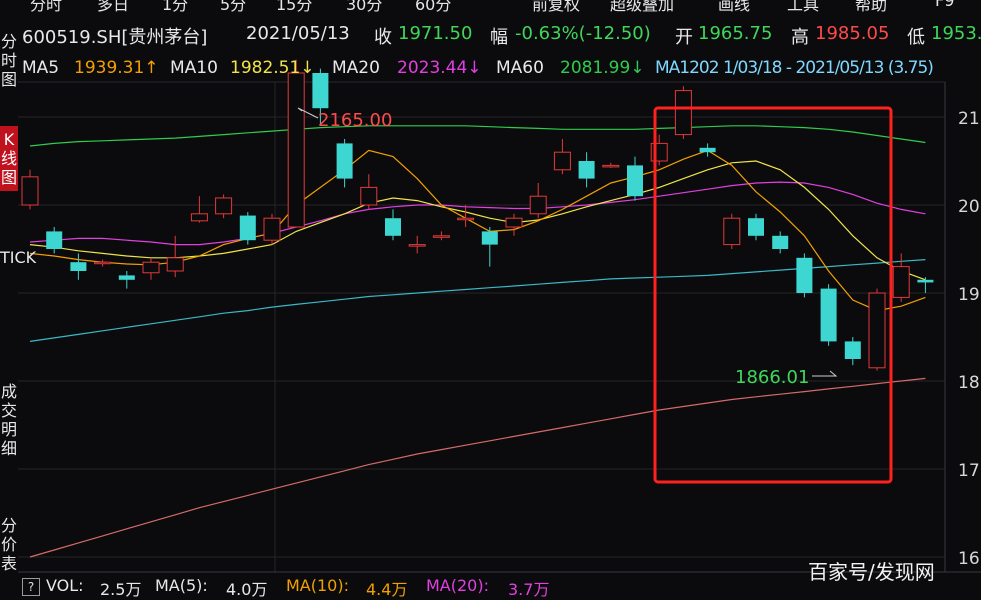 The image size is (981, 600). Describe the element at coordinates (520, 68) in the screenshot. I see `ma60-label: MA60` at that location.